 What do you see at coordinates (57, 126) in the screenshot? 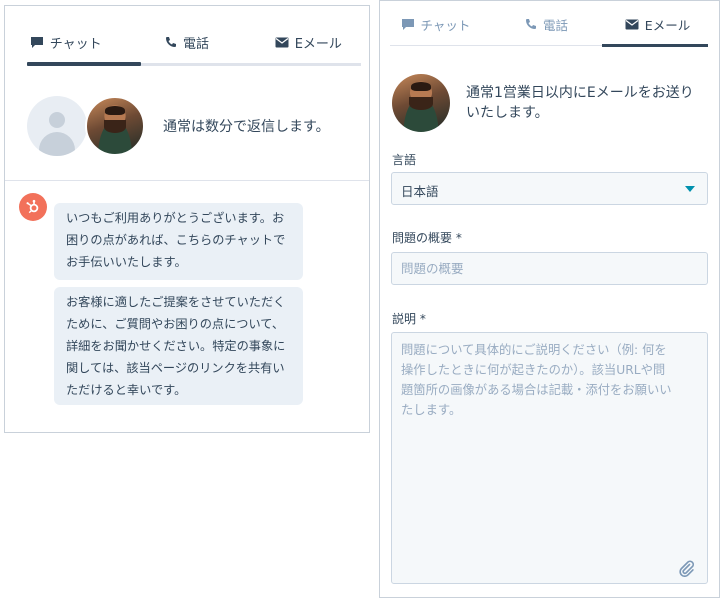
I see `default-avatar` at bounding box center [57, 126].